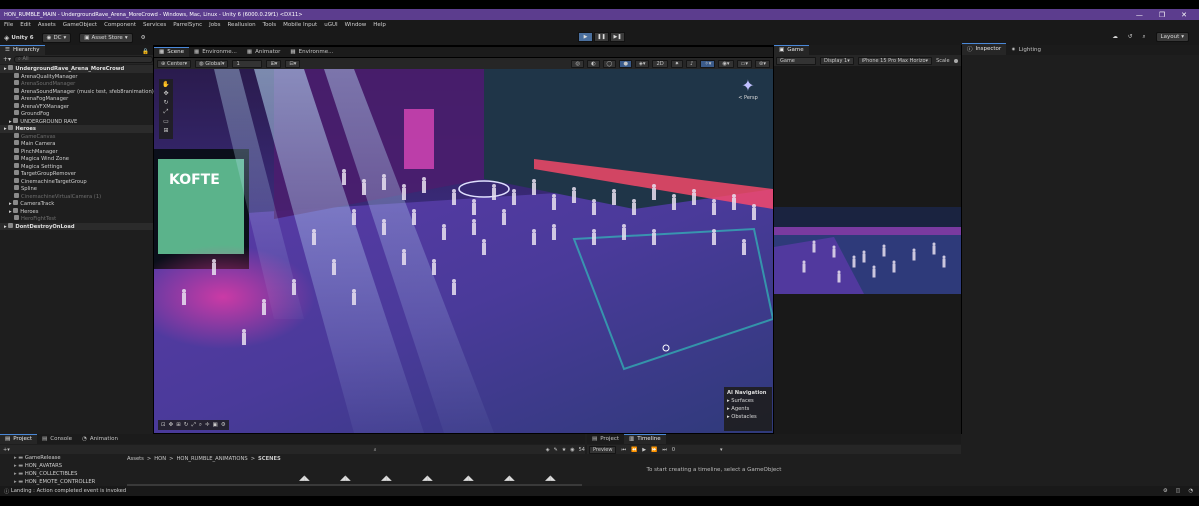 The height and width of the screenshot is (506, 1199). Describe the element at coordinates (274, 63) in the screenshot. I see `grid-snap-button: ⊞▾` at that location.